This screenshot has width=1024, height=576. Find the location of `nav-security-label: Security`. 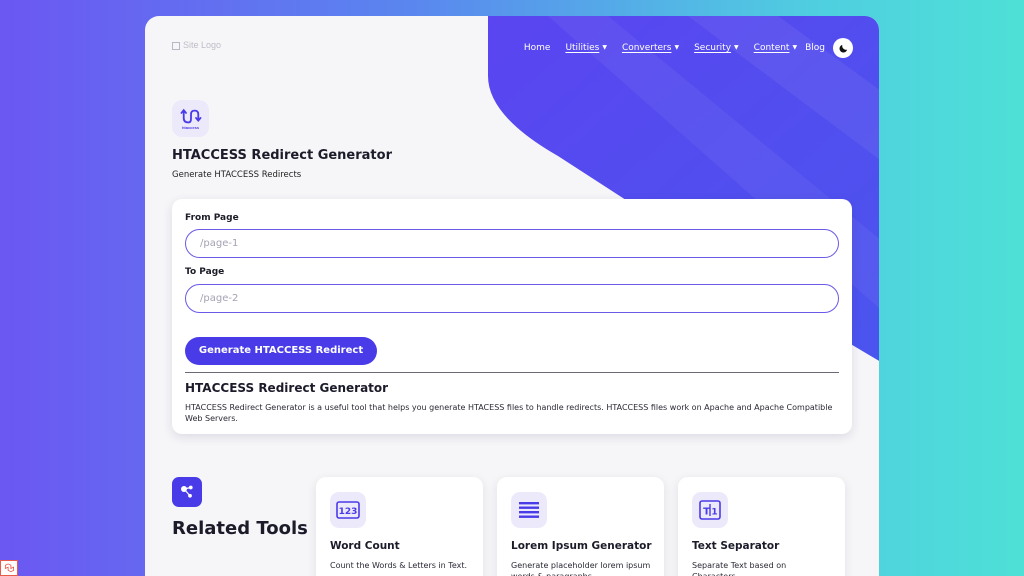

nav-security-label: Security is located at coordinates (713, 48).